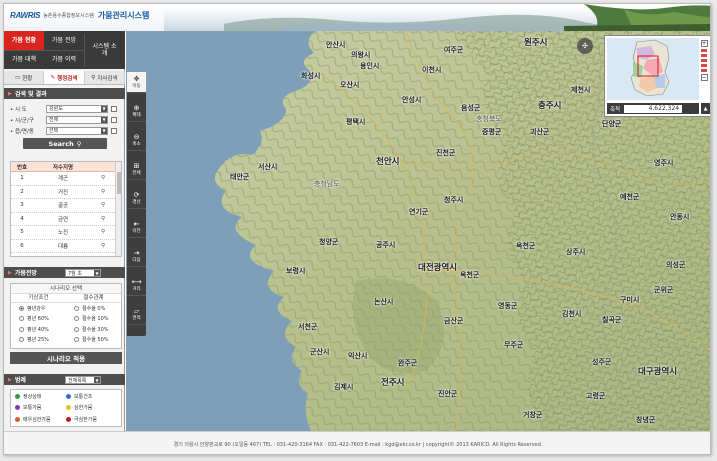  Describe the element at coordinates (114, 130) in the screenshot. I see `town-checkbox` at that location.